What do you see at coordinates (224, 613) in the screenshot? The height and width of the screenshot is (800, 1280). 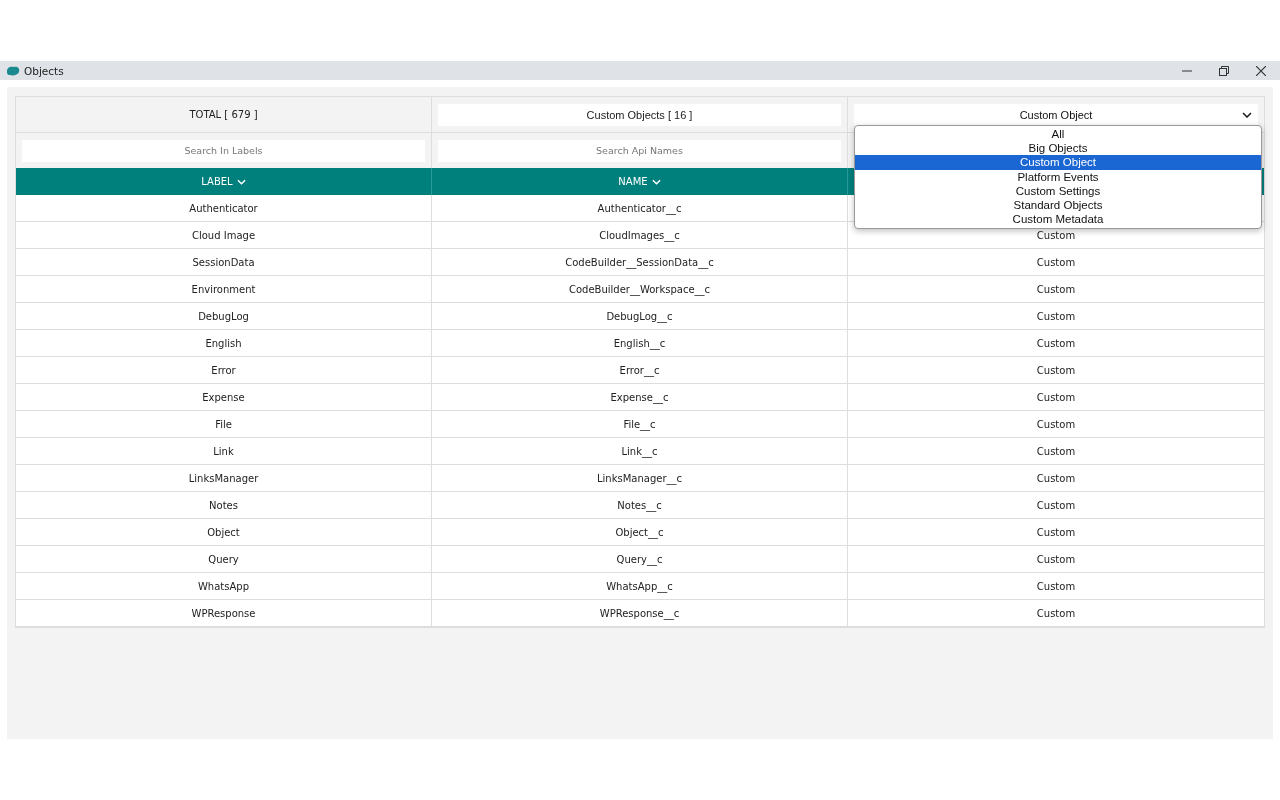 I see `table-cell: WPResponse` at bounding box center [224, 613].